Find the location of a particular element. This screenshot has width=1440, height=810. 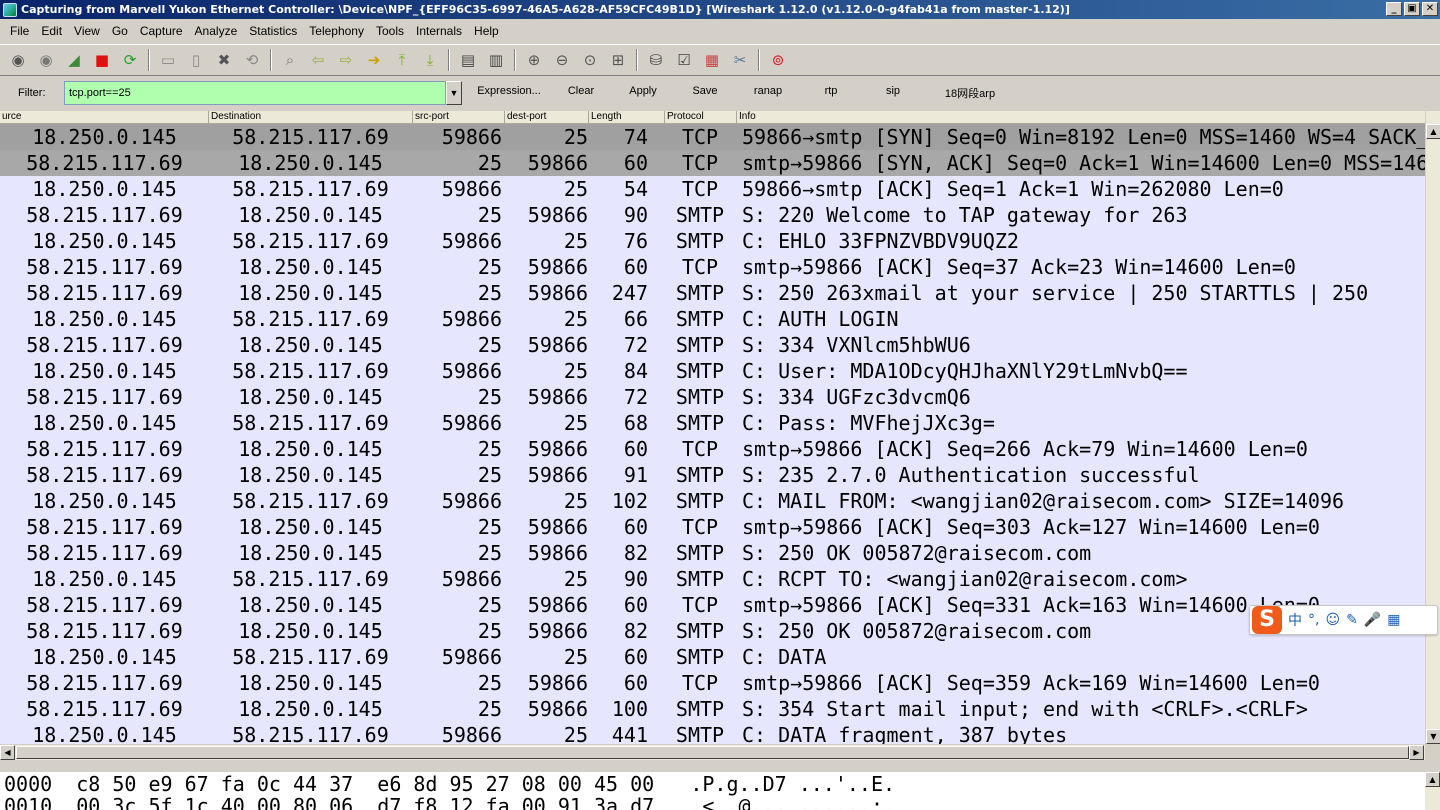

ime-toolbox-icon: ▦ is located at coordinates (1393, 620).